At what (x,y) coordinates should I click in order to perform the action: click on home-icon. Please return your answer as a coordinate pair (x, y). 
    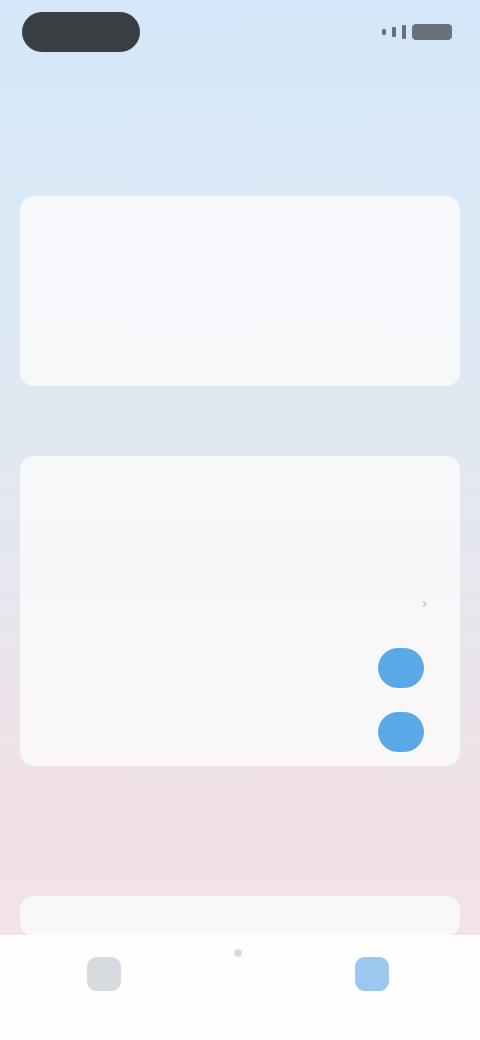
    Looking at the image, I should click on (104, 974).